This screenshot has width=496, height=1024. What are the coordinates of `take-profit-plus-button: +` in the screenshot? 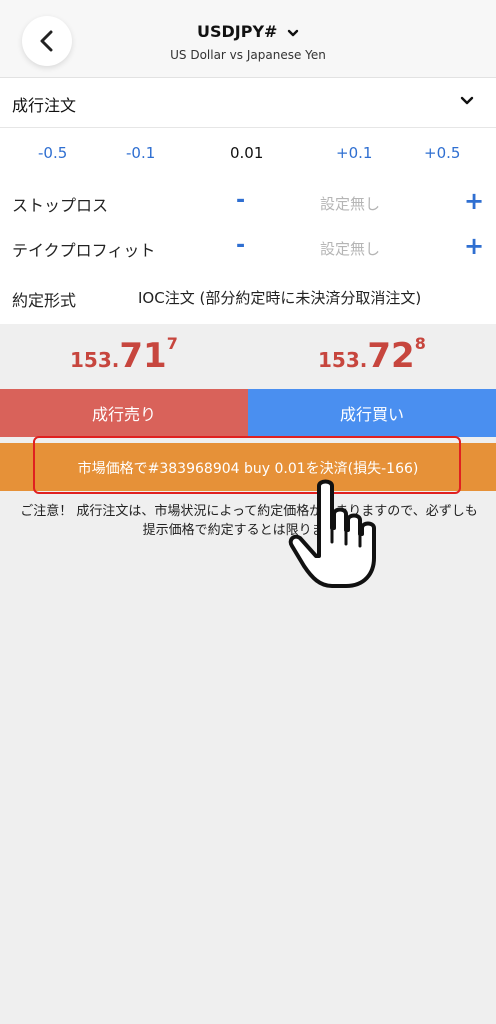 It's located at (474, 246).